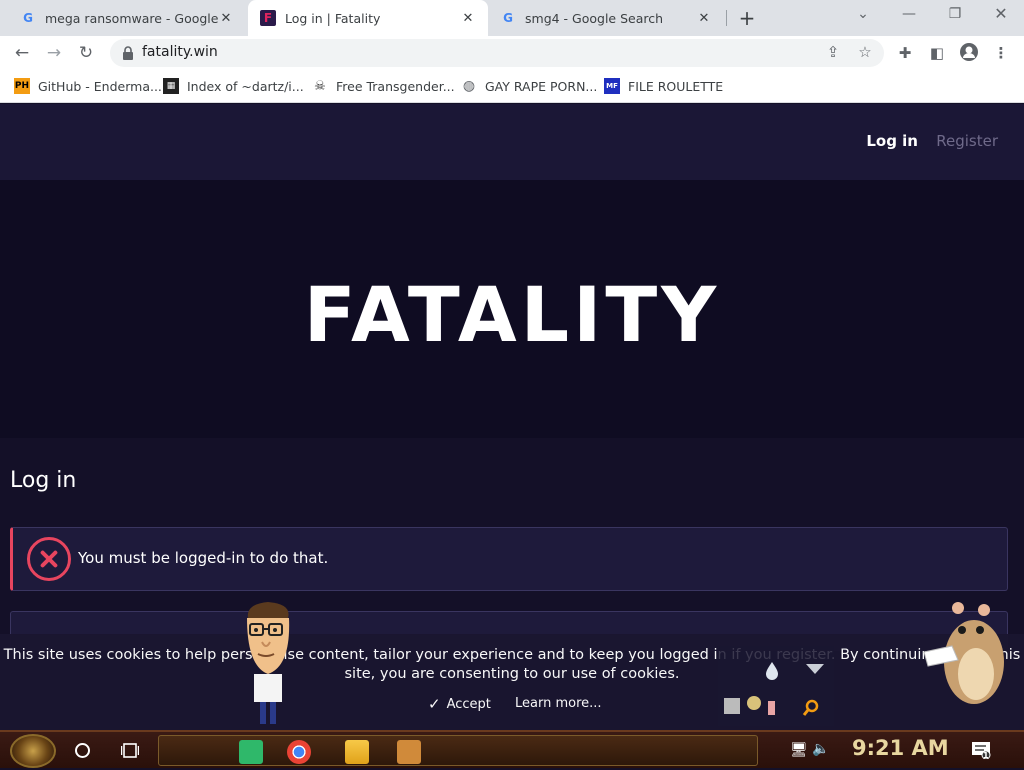 The height and width of the screenshot is (770, 1024). What do you see at coordinates (86, 53) in the screenshot?
I see `reload-button: ↻` at bounding box center [86, 53].